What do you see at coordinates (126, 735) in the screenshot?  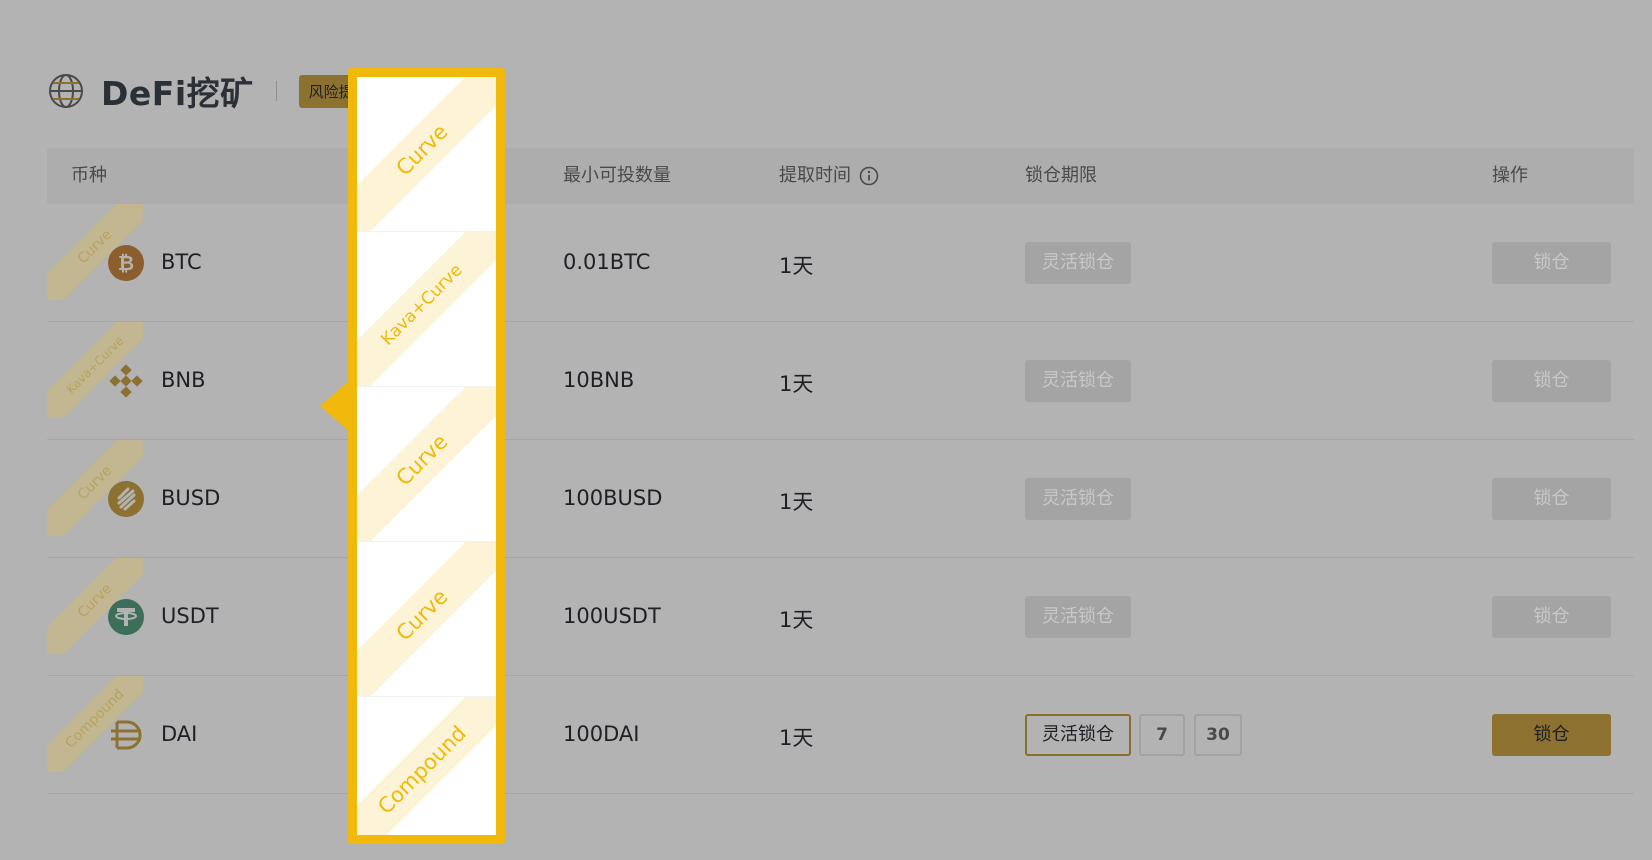 I see `dai-icon` at bounding box center [126, 735].